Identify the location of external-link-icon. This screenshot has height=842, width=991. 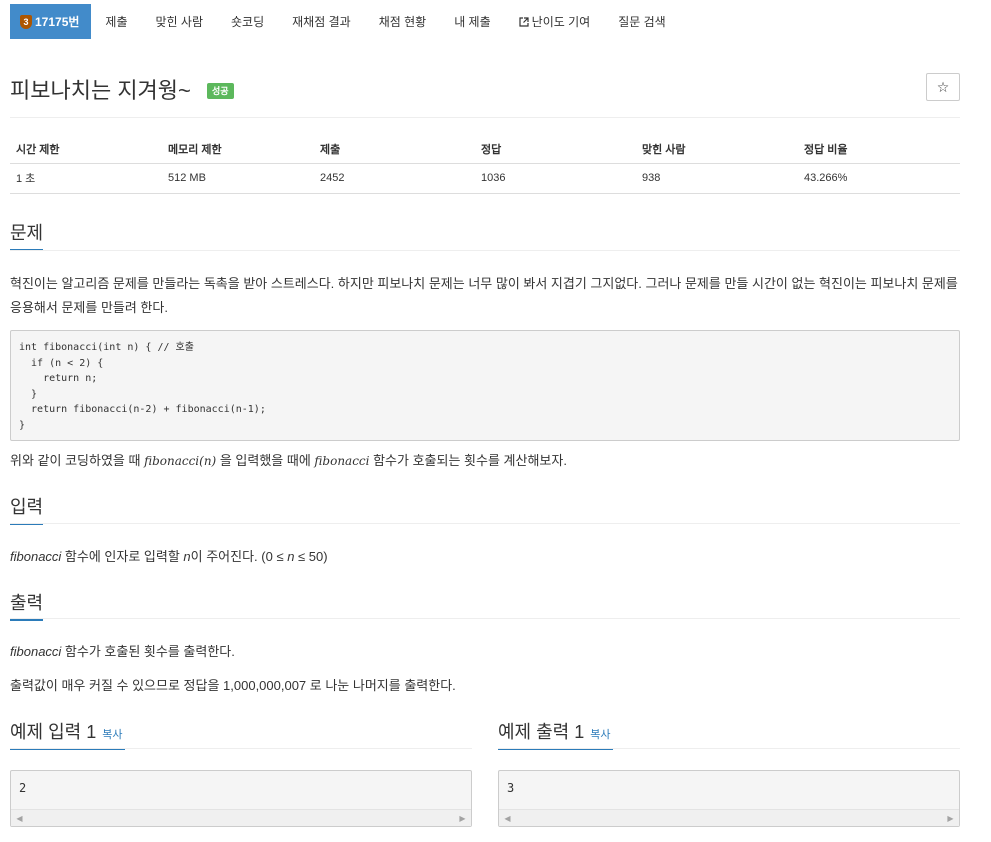
(524, 21).